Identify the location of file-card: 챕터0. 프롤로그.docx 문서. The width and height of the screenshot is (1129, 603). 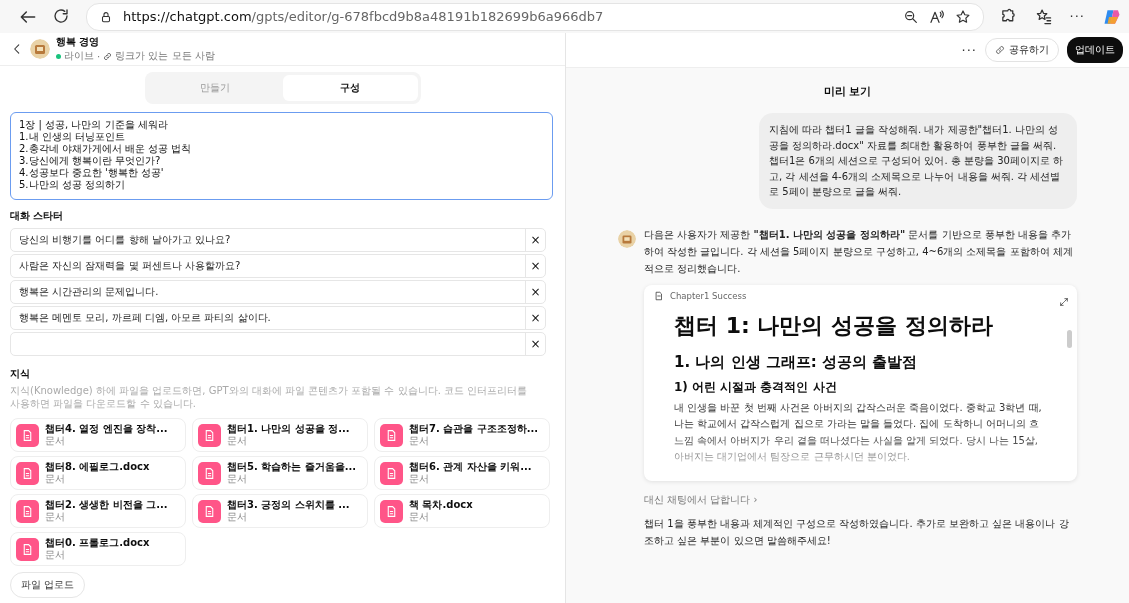
(98, 549).